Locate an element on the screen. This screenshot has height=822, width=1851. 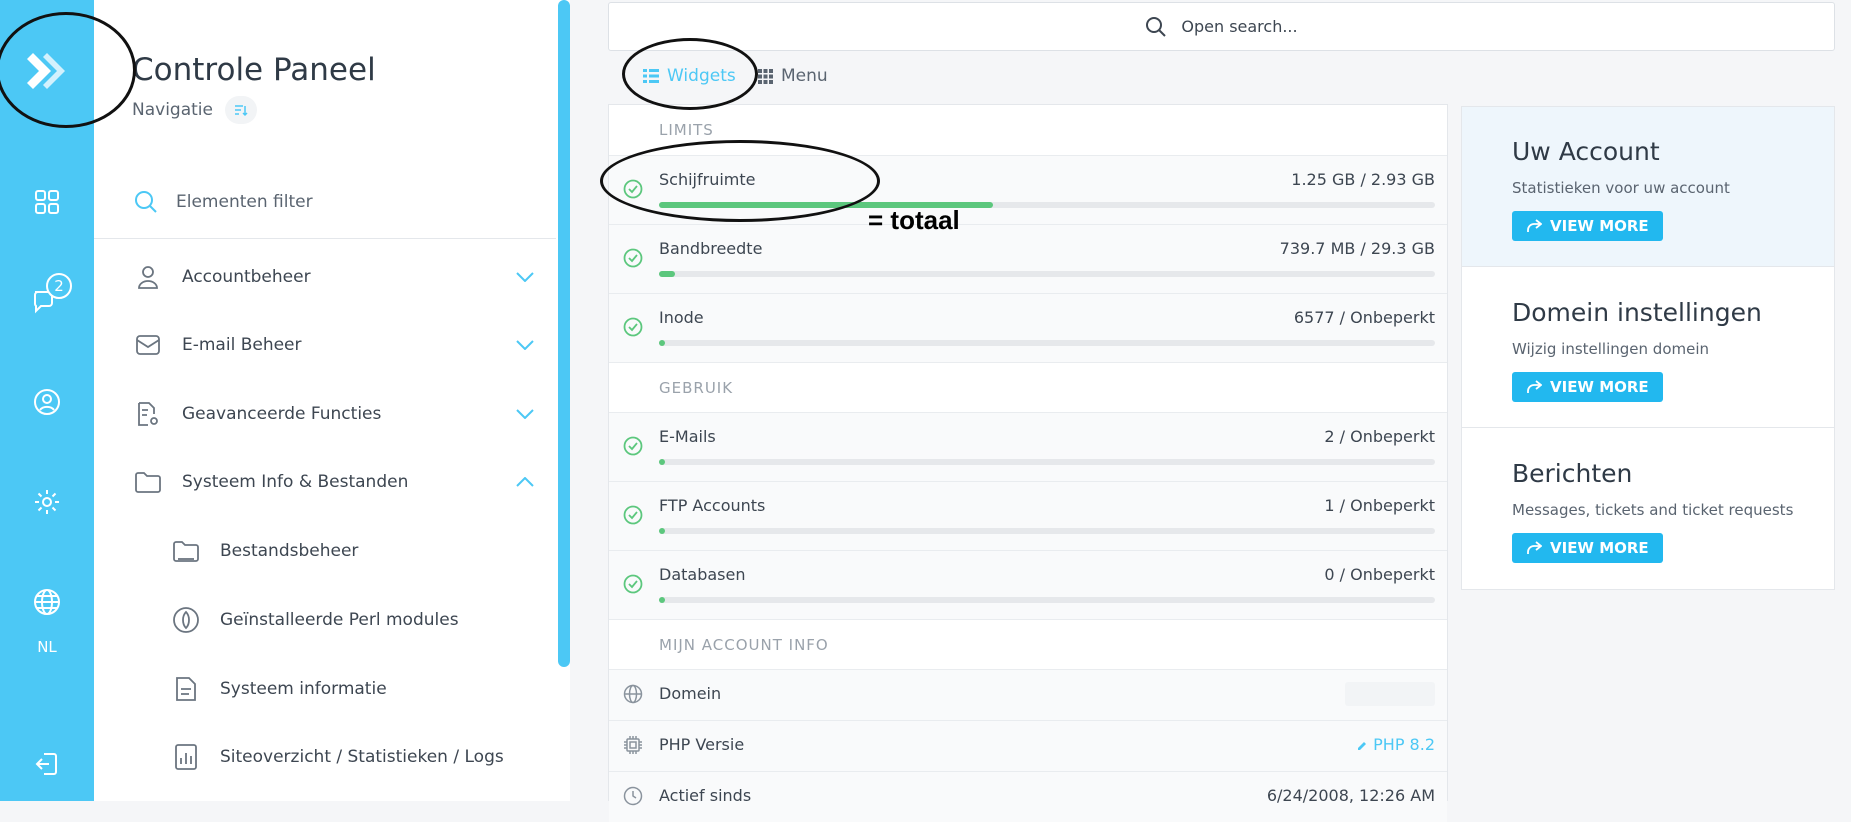
sub-item-label: Siteoverzicht / Statistieken / Logs is located at coordinates (362, 757).